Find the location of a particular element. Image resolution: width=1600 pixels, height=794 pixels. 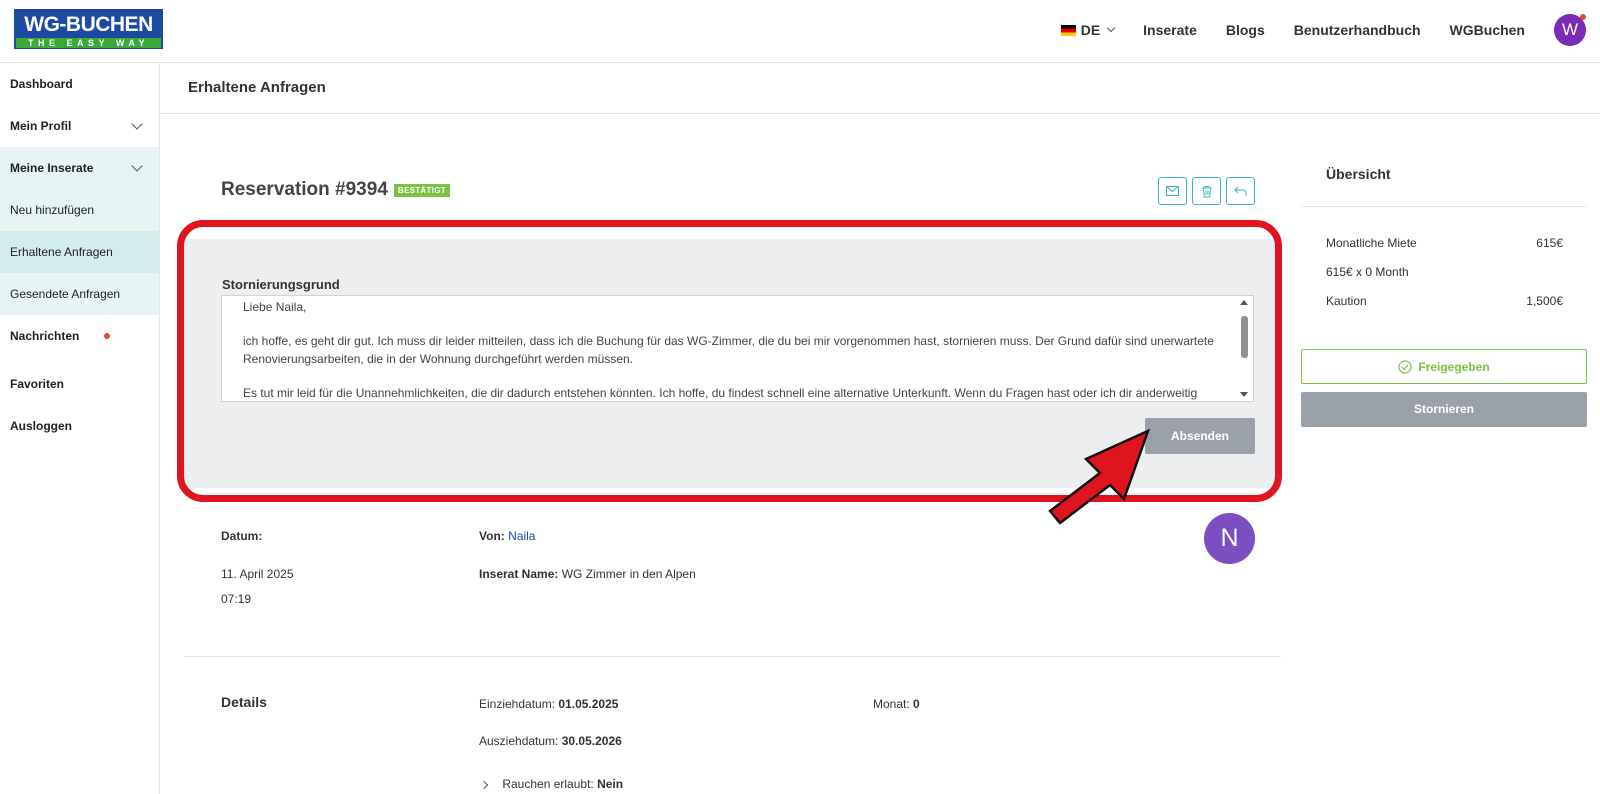

calc-row: 615€ x 0 Month is located at coordinates (1444, 272).